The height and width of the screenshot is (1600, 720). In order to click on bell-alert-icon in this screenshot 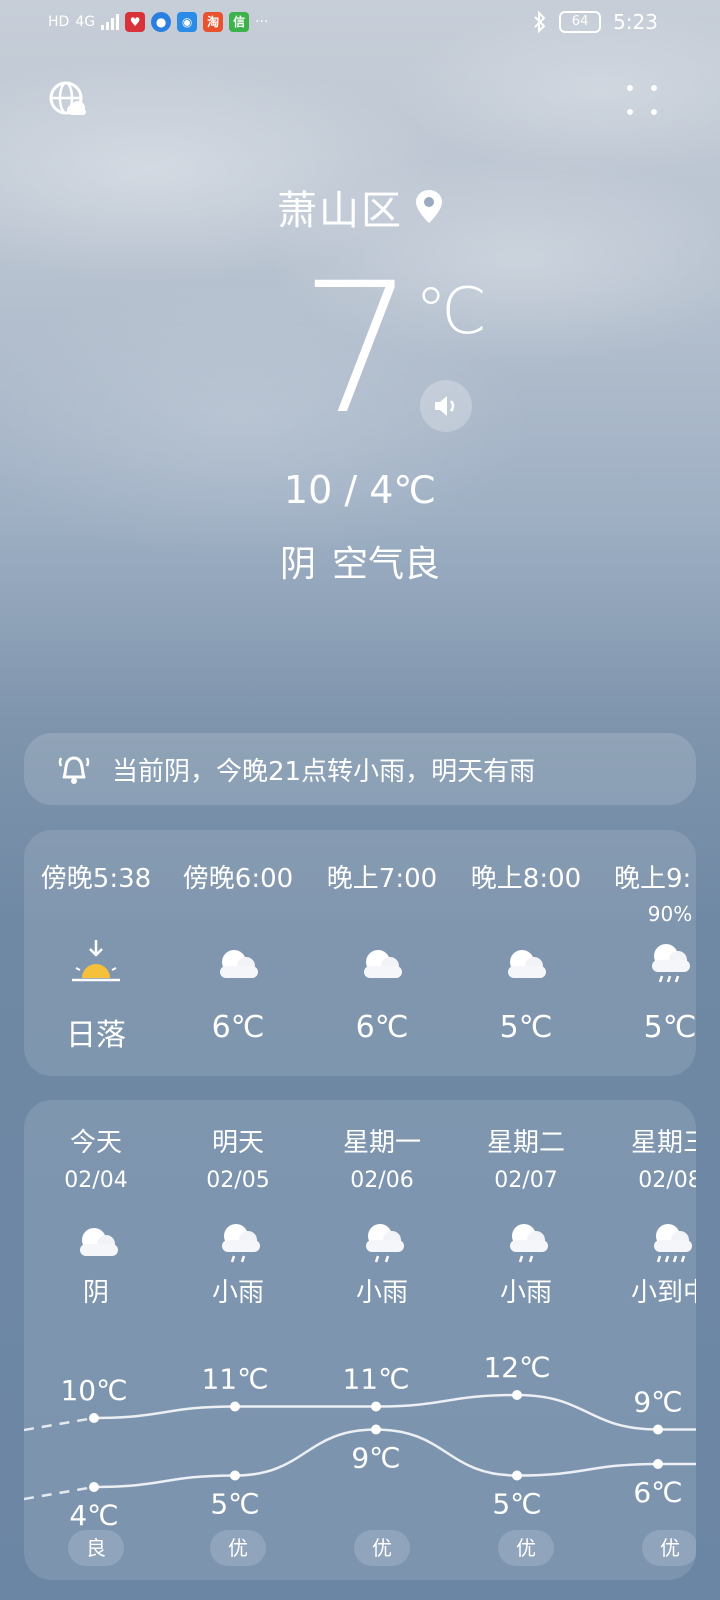, I will do `click(74, 770)`.